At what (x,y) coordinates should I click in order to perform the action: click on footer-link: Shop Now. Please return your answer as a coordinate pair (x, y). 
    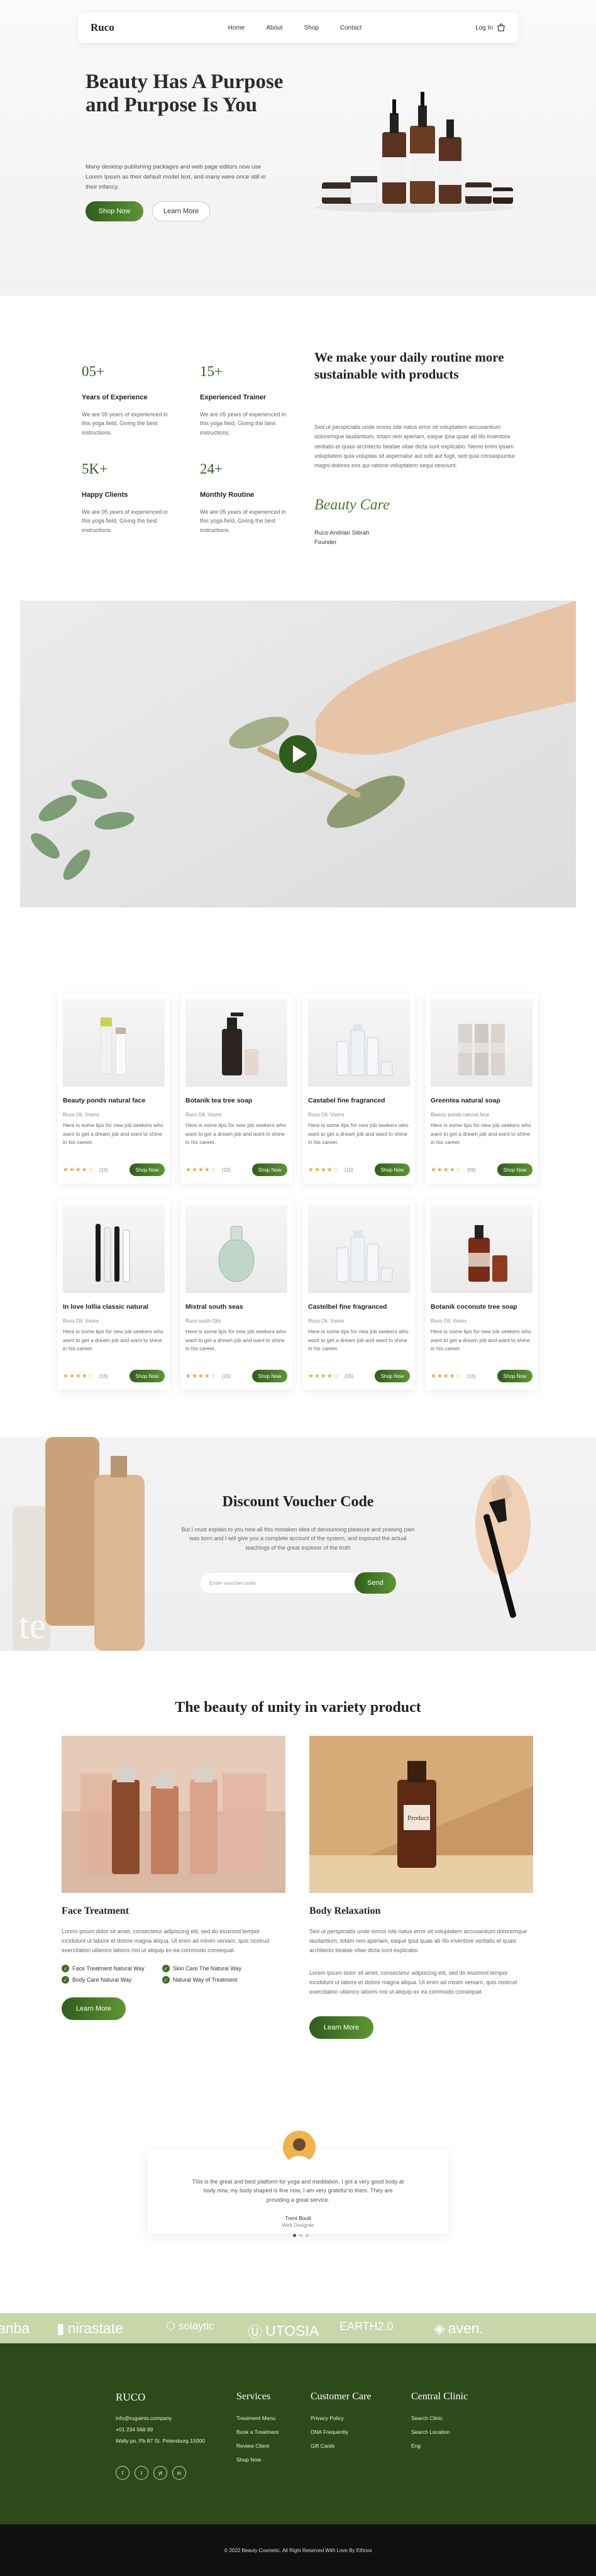
    Looking at the image, I should click on (248, 2460).